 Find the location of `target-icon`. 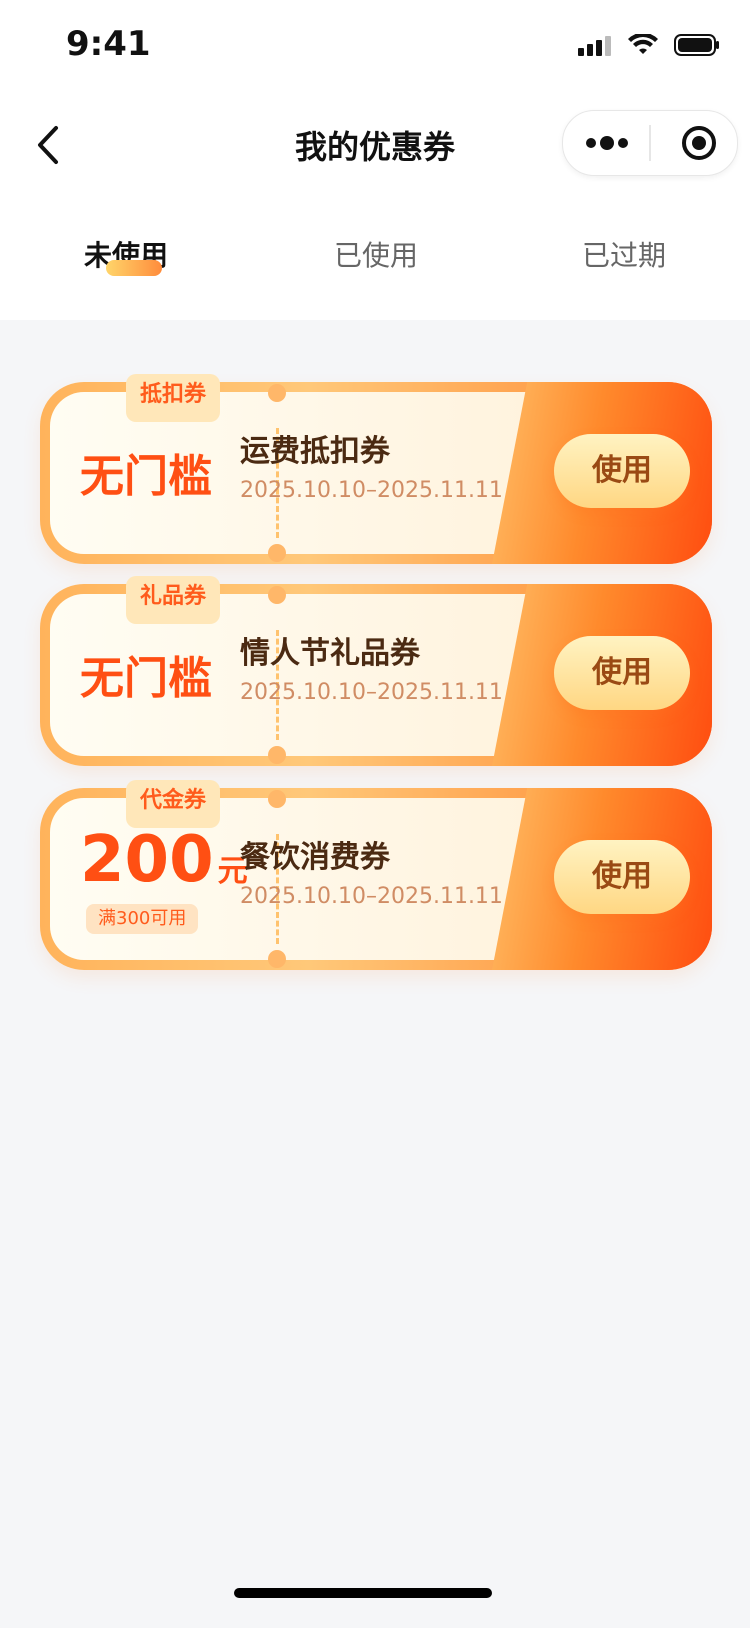

target-icon is located at coordinates (699, 143).